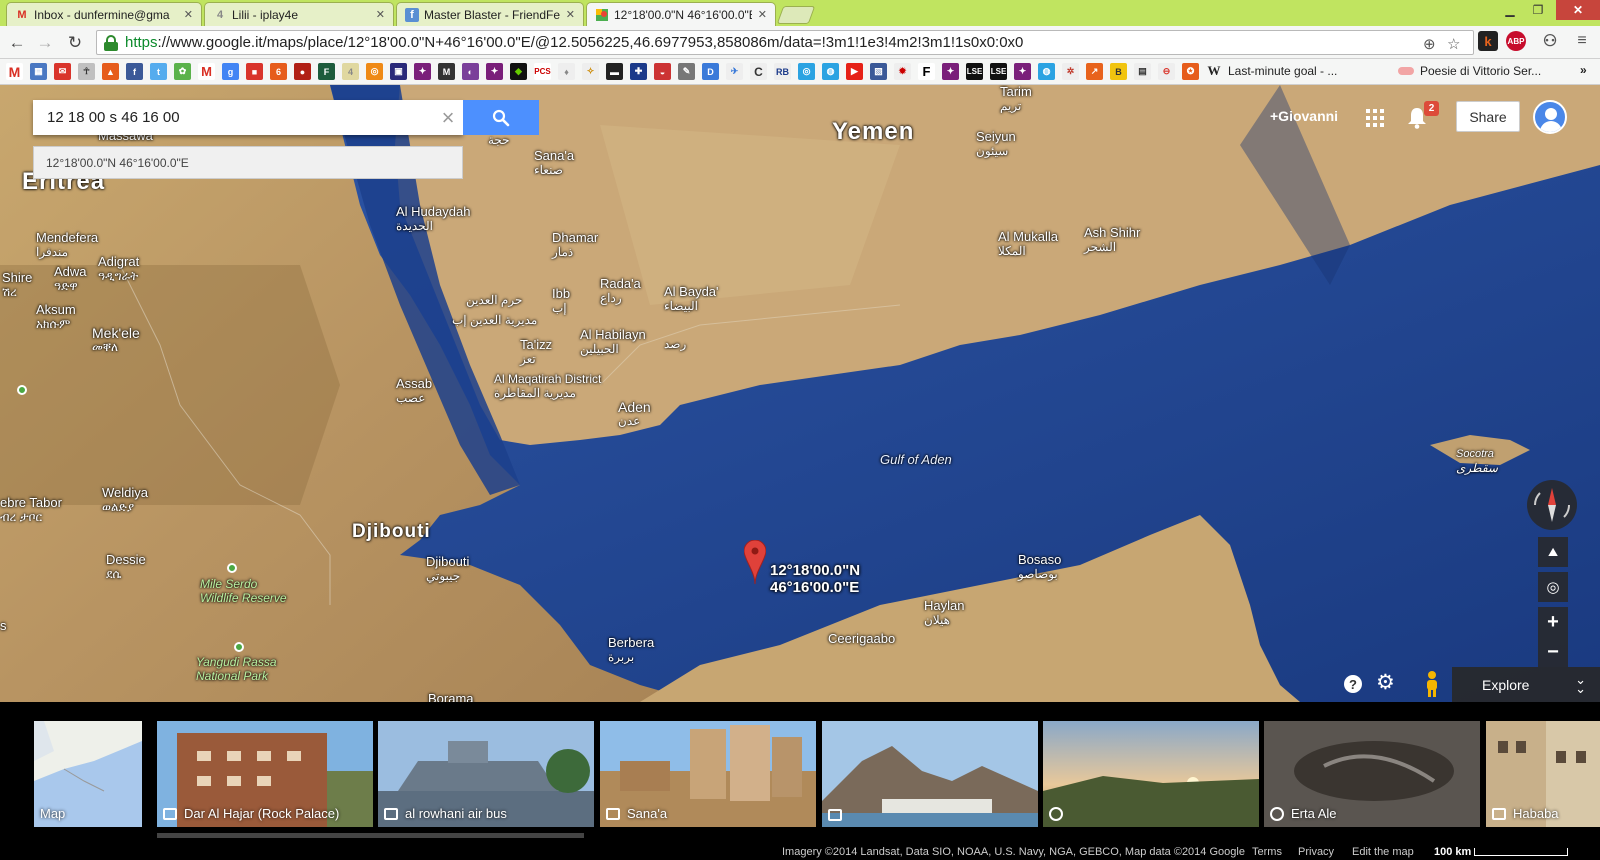  What do you see at coordinates (1553, 622) in the screenshot?
I see `zoom-in-button: +` at bounding box center [1553, 622].